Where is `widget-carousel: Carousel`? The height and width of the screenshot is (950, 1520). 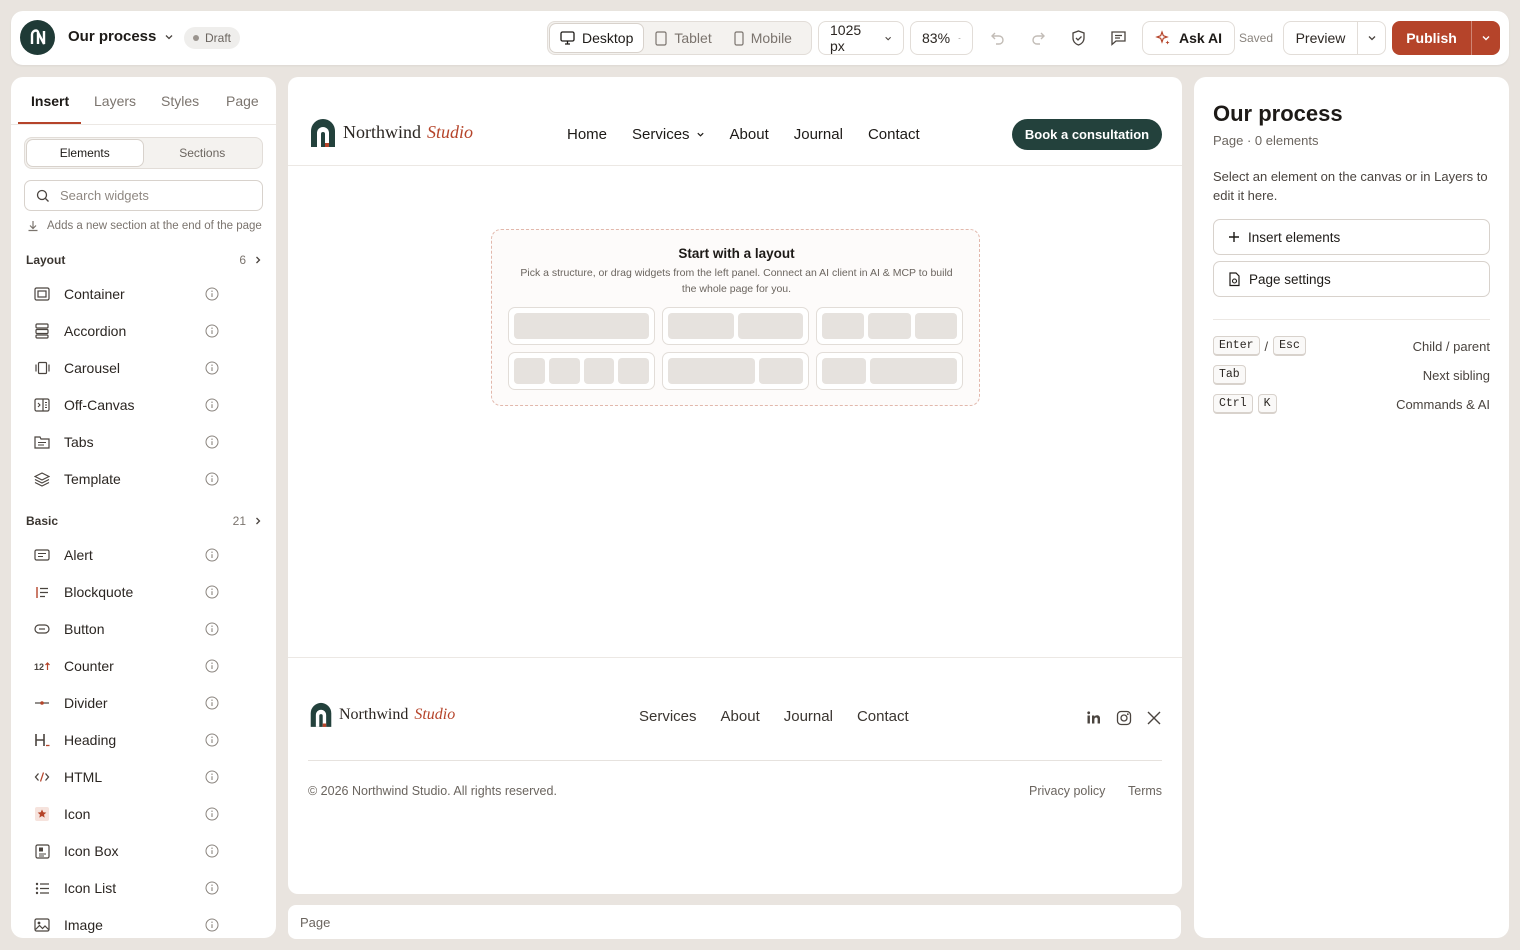 widget-carousel: Carousel is located at coordinates (126, 368).